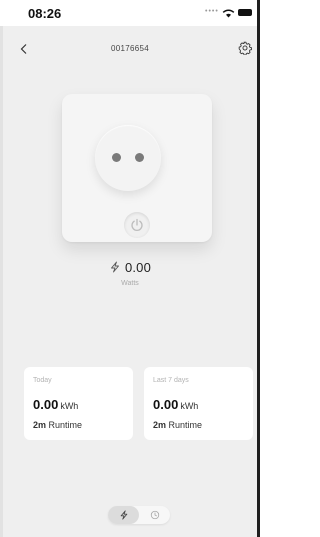  I want to click on tab-history, so click(154, 515).